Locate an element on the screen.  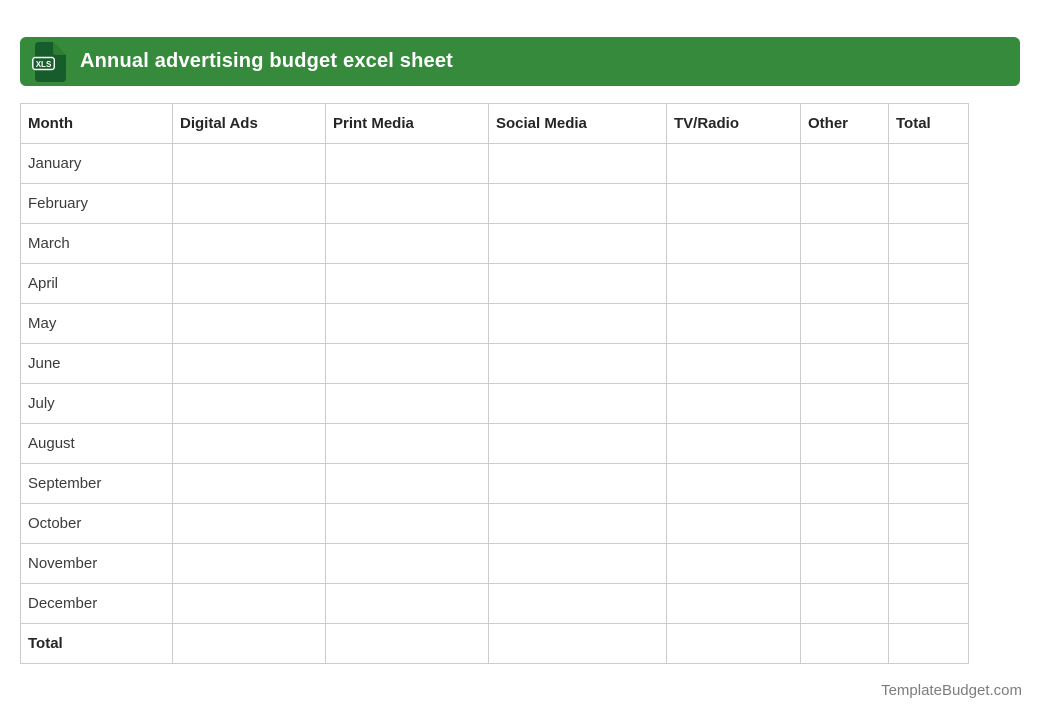
site-credit: TemplateBudget.com is located at coordinates (951, 690).